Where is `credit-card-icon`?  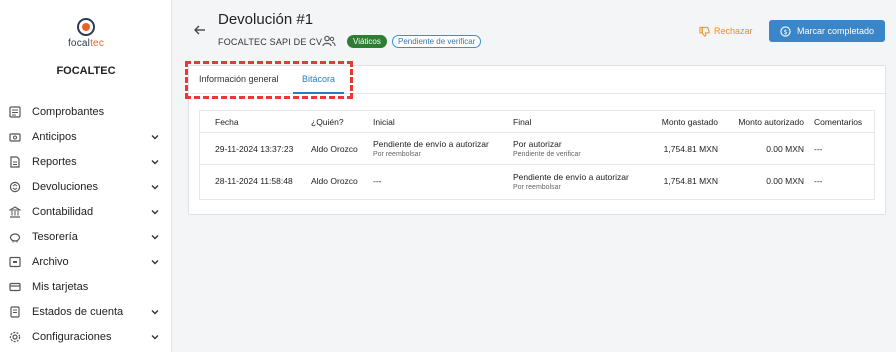 credit-card-icon is located at coordinates (15, 287).